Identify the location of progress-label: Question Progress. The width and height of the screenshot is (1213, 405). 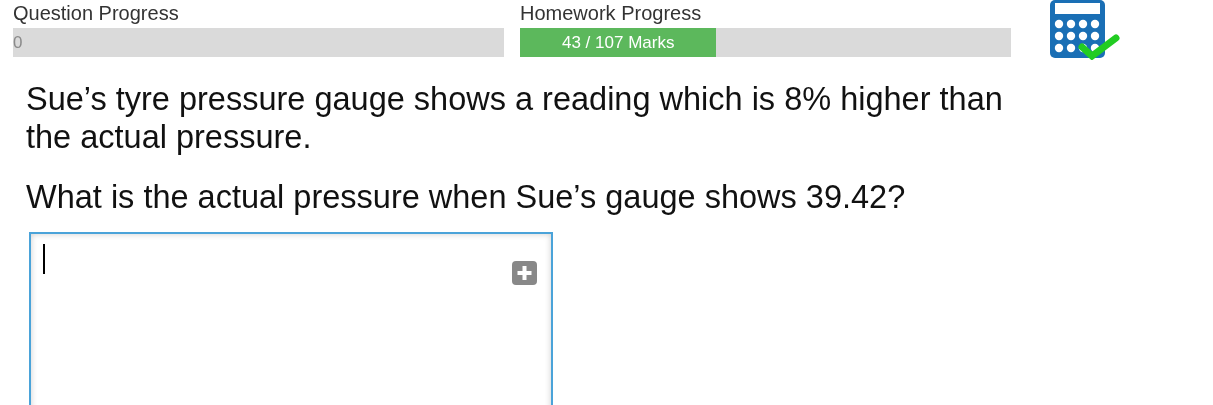
(96, 13).